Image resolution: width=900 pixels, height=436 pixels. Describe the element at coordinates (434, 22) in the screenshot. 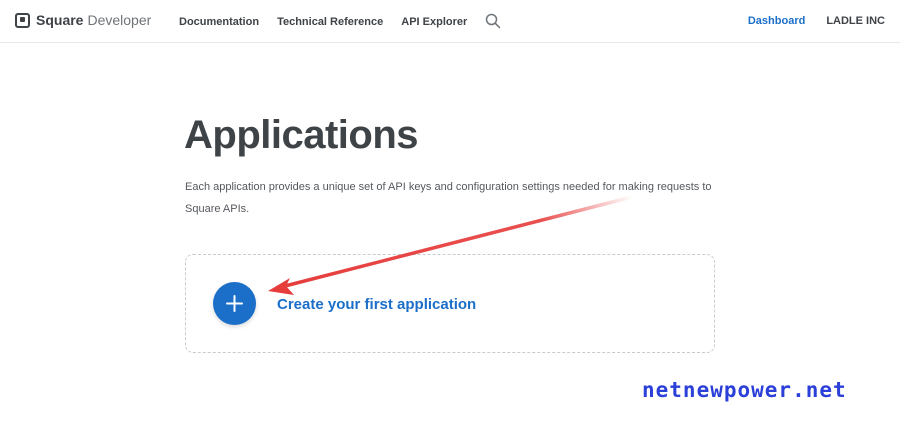

I see `nav-api-explorer: API Explorer` at that location.